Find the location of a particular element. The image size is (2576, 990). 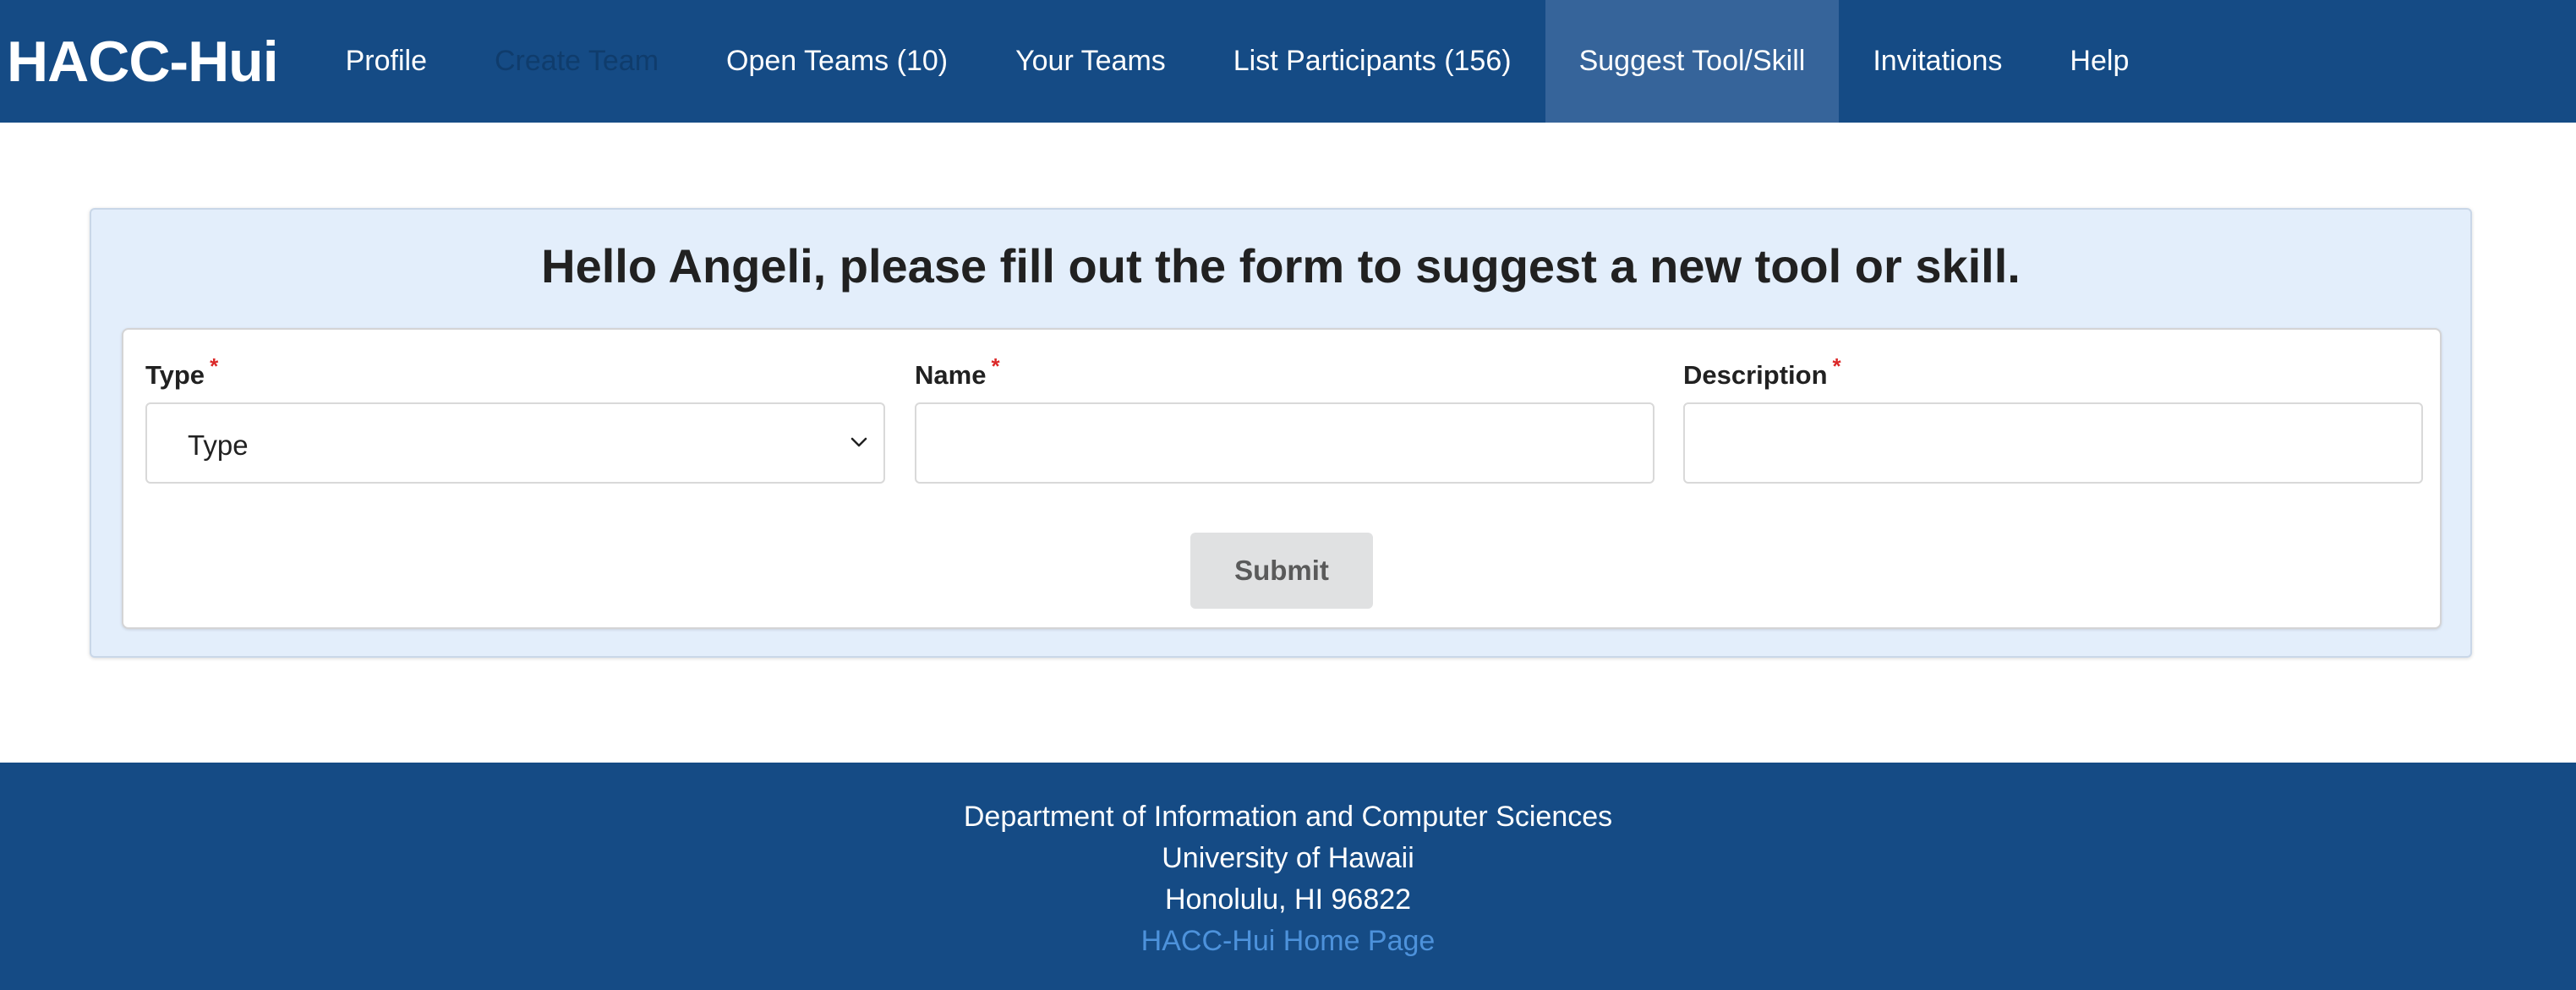

nav-item-list-participants: List Participants (156) is located at coordinates (1372, 61).